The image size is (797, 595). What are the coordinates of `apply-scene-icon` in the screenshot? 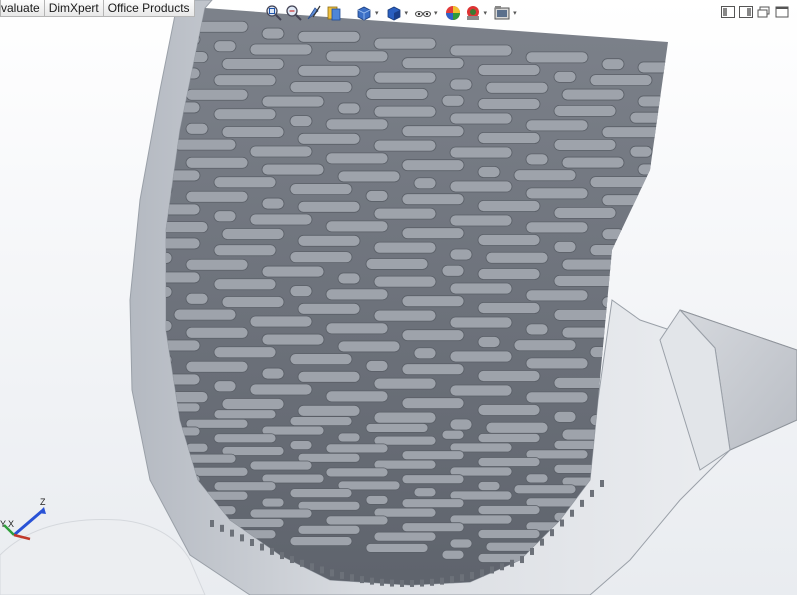 It's located at (473, 13).